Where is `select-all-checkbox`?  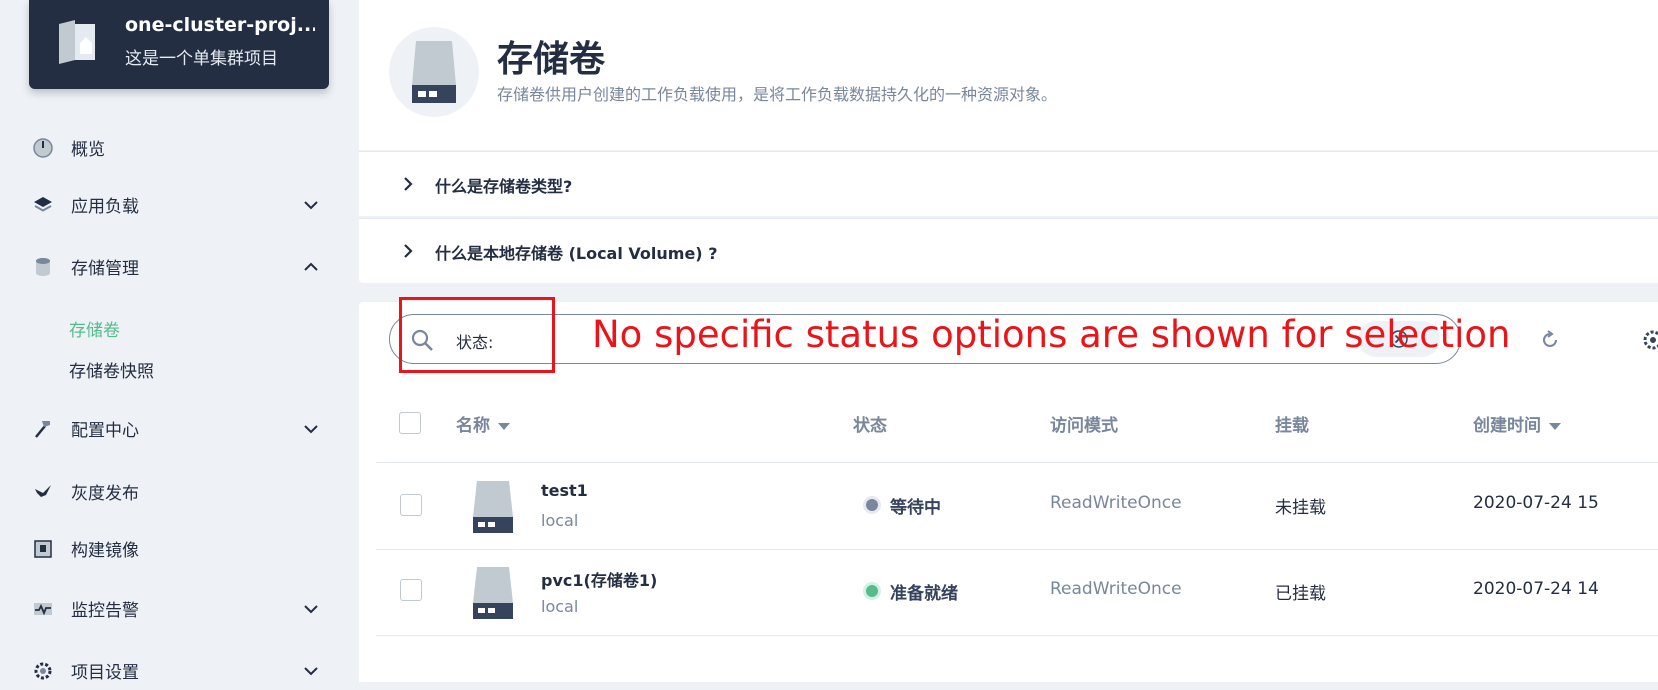
select-all-checkbox is located at coordinates (410, 423).